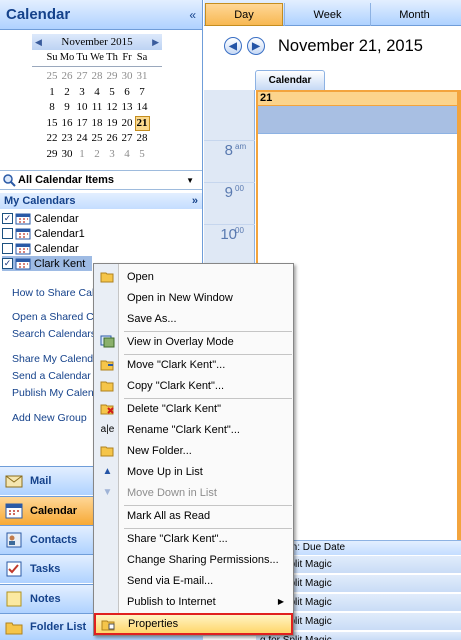  I want to click on mini-calendar-header: ◀ November 2015 ▶, so click(97, 42).